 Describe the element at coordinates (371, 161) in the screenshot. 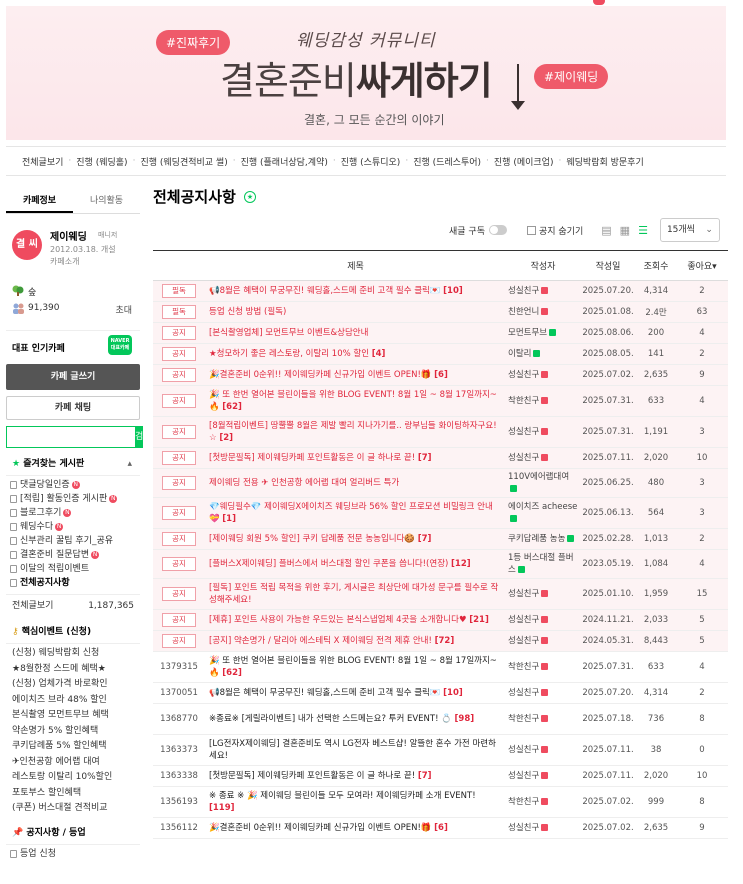

I see `nav-item: 진행 (스튜디오)` at that location.